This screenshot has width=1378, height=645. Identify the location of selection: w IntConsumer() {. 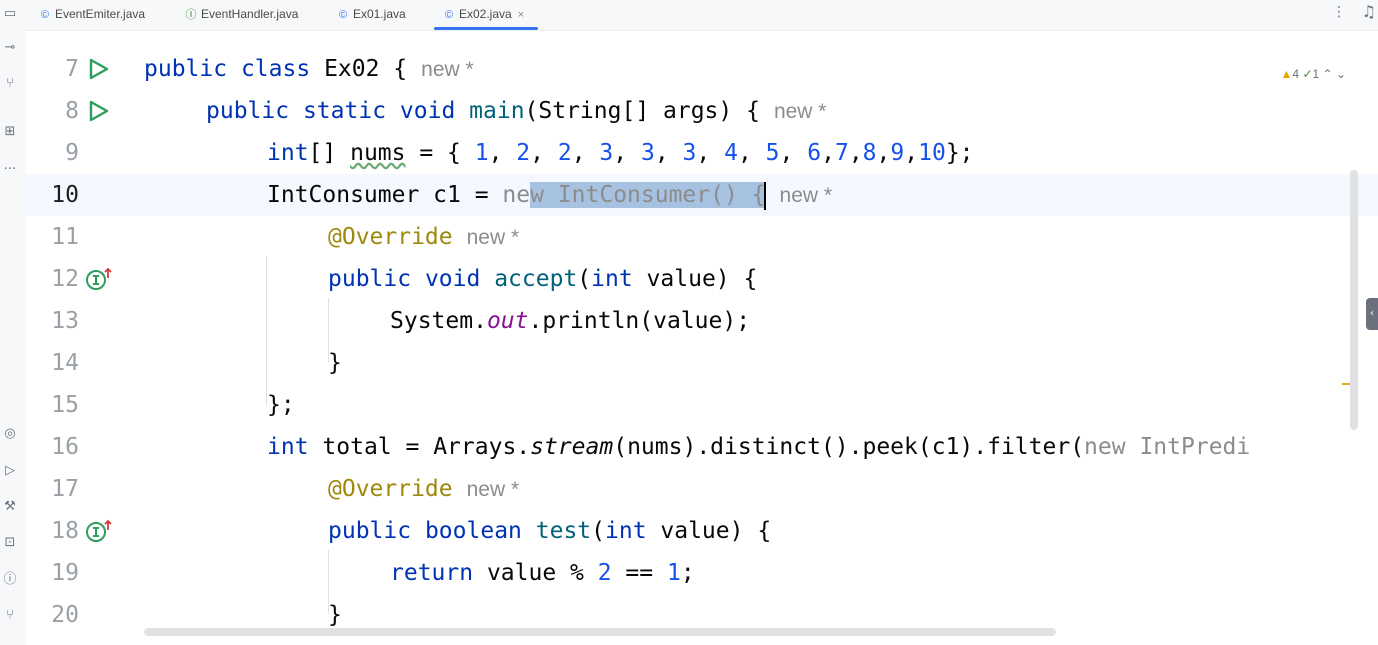
(648, 195).